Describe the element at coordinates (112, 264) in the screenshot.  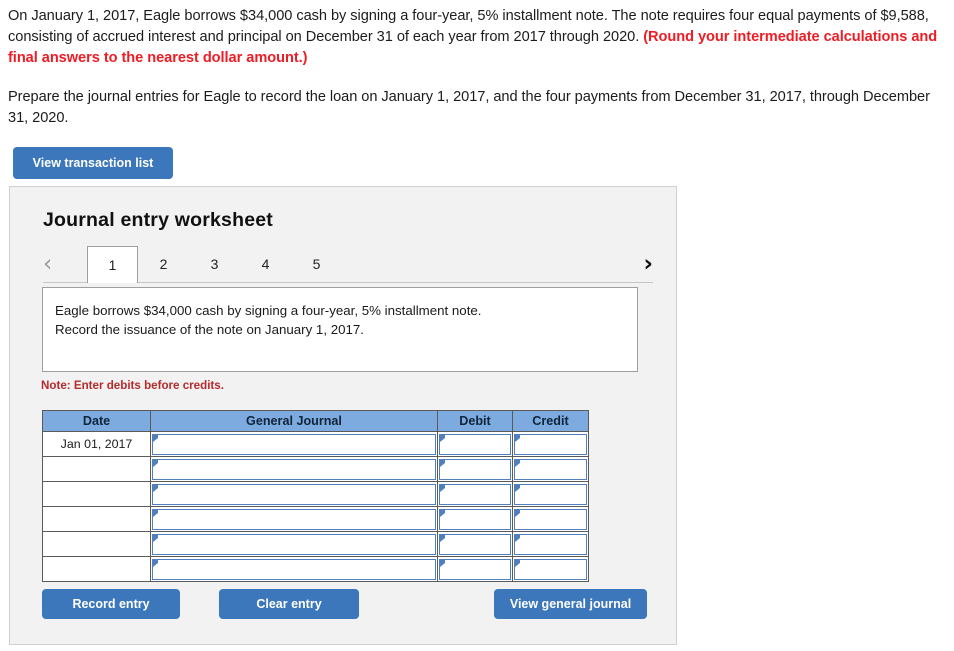
I see `tab-1: 1` at that location.